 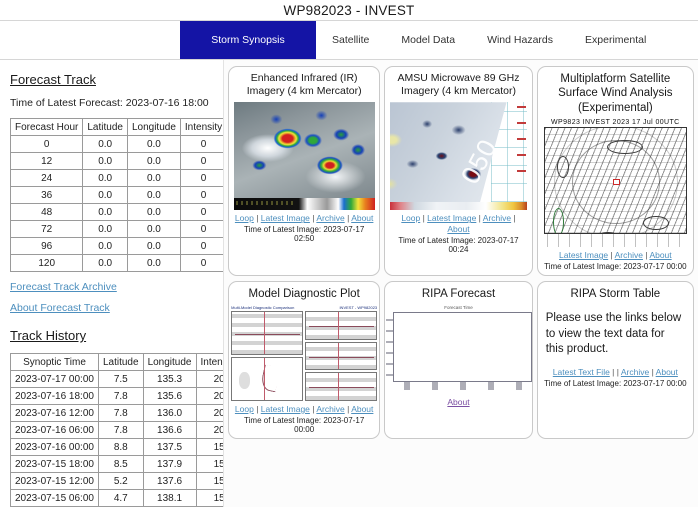 What do you see at coordinates (169, 396) in the screenshot?
I see `table-cell: 135.6` at bounding box center [169, 396].